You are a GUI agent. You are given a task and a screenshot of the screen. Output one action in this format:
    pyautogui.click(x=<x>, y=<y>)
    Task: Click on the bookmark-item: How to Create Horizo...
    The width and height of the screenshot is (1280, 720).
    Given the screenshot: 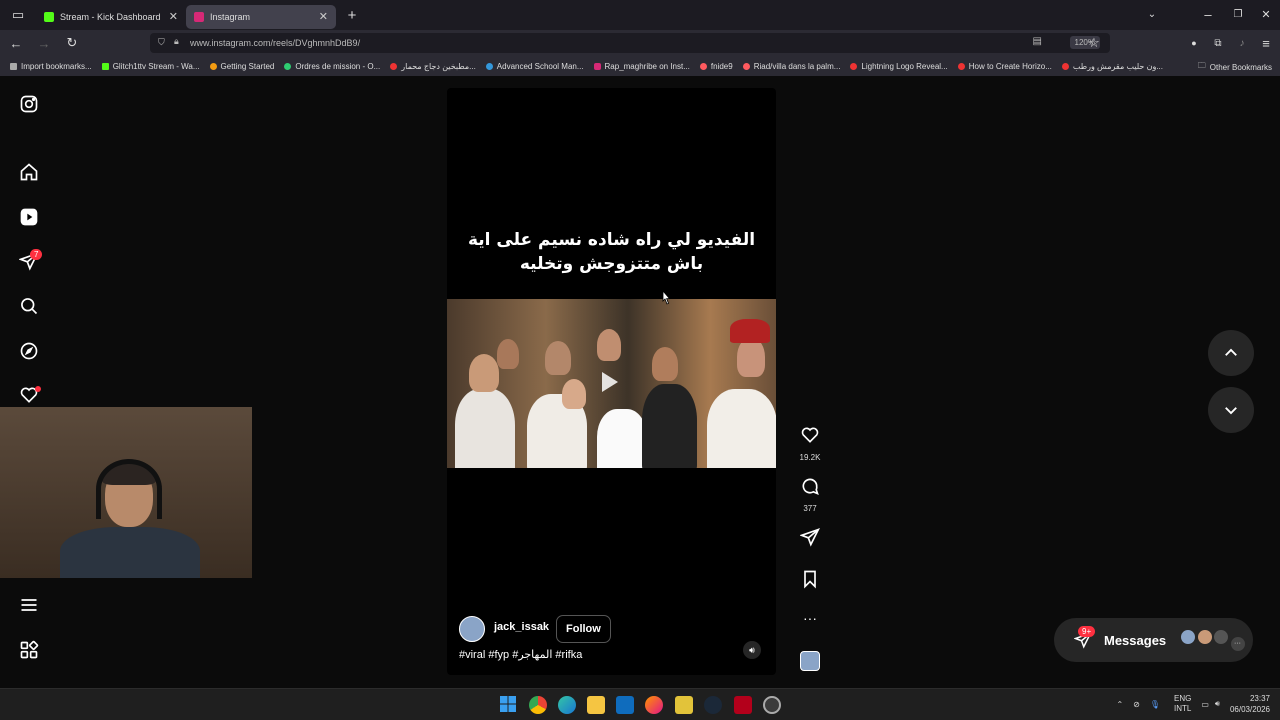 What is the action you would take?
    pyautogui.click(x=1004, y=66)
    